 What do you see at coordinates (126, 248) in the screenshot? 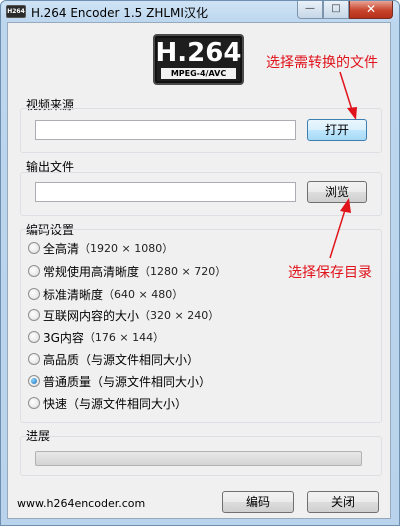
I see `option-detail: （1920 × 1080）` at bounding box center [126, 248].